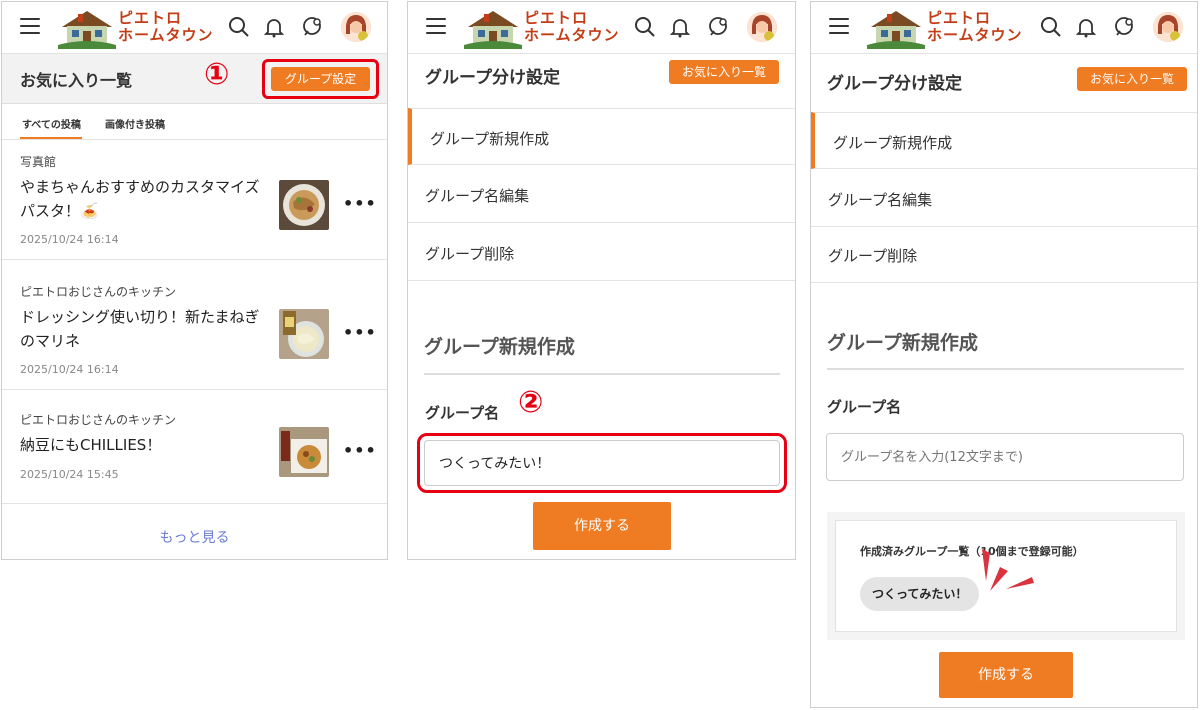 This screenshot has width=1200, height=710. Describe the element at coordinates (140, 199) in the screenshot. I see `post-title: やまちゃんおすすめのカスタマイズパスタ！🍝` at that location.